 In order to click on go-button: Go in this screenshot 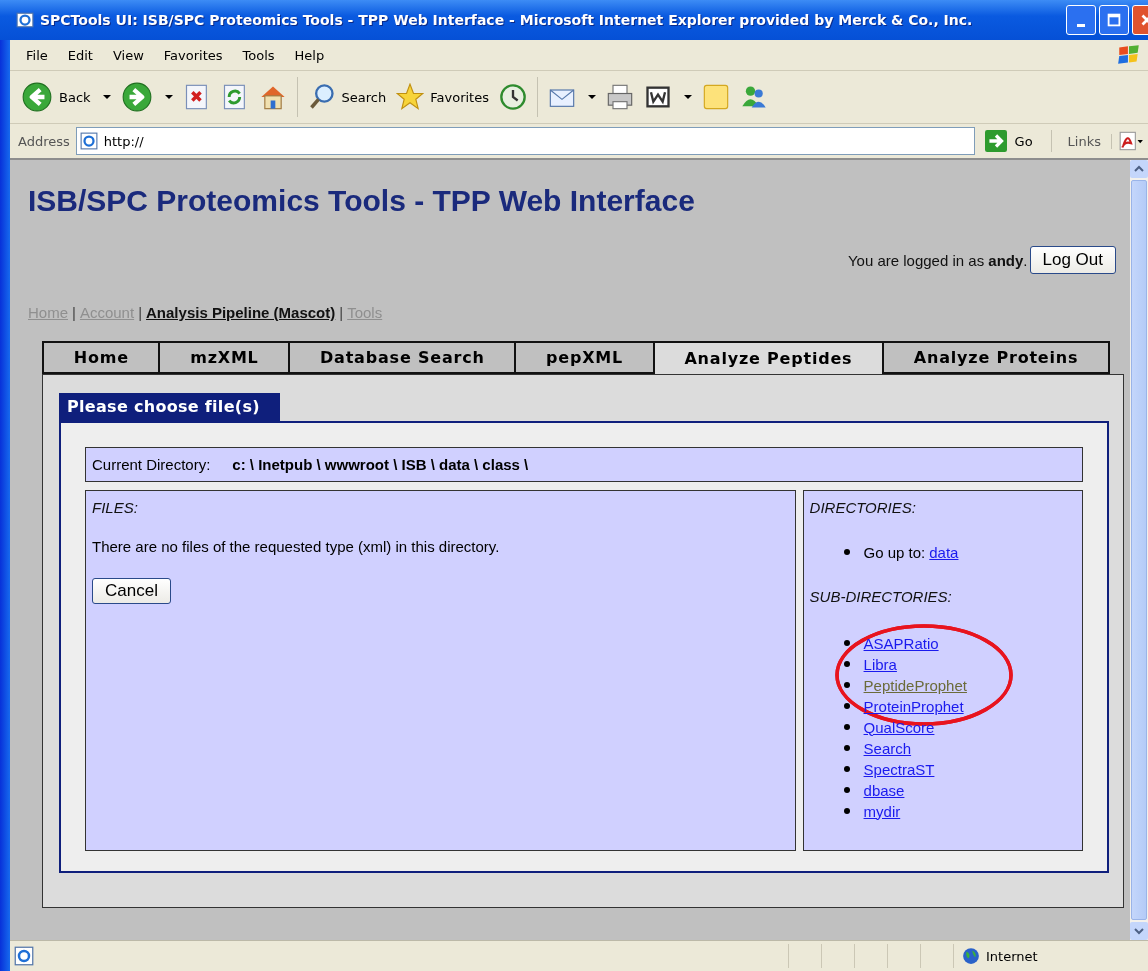, I will do `click(1016, 141)`.